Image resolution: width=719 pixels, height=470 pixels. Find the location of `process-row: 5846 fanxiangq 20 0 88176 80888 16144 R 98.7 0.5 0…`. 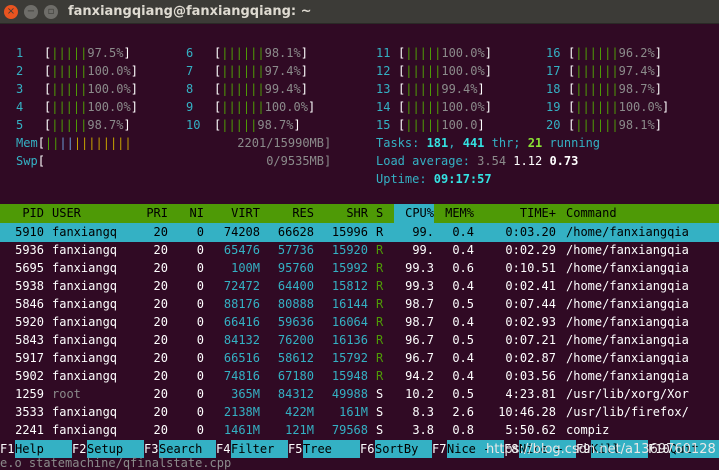

process-row: 5846 fanxiangq 20 0 88176 80888 16144 R 98.7 0.5 0… is located at coordinates (359, 304).